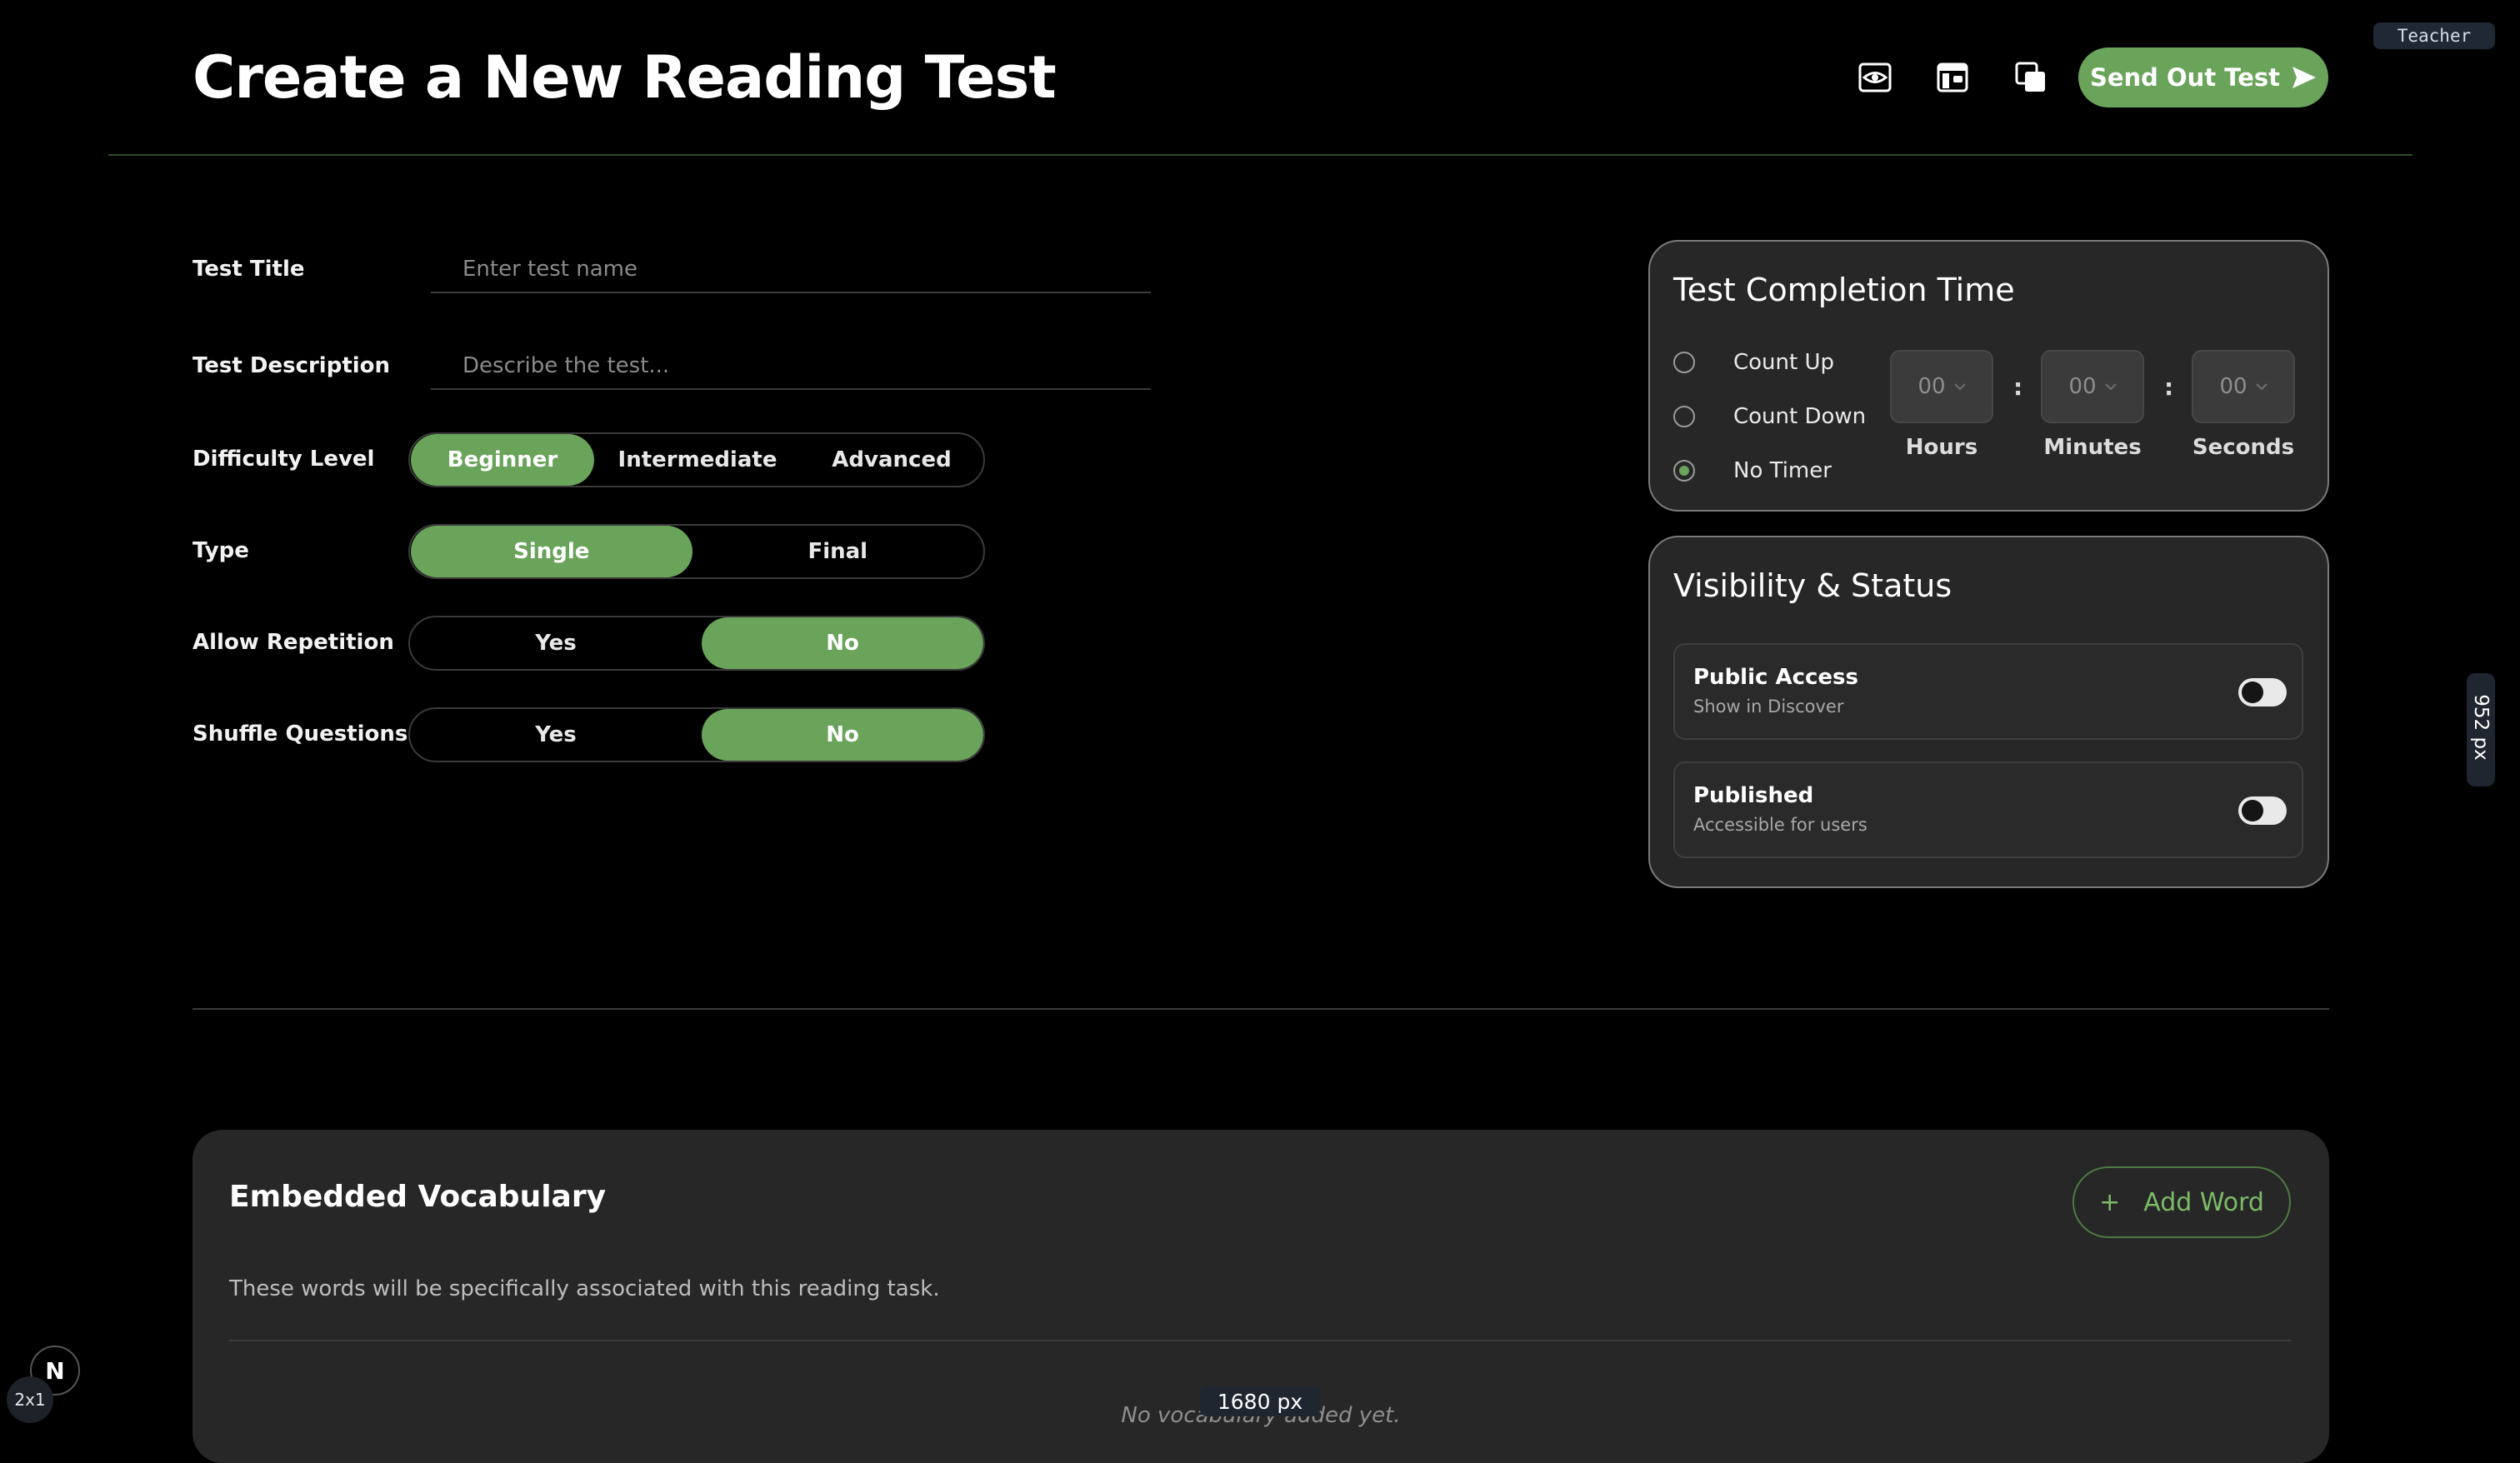 The image size is (2520, 1463). Describe the element at coordinates (550, 269) in the screenshot. I see `test-title-placeholder: Enter test name` at that location.